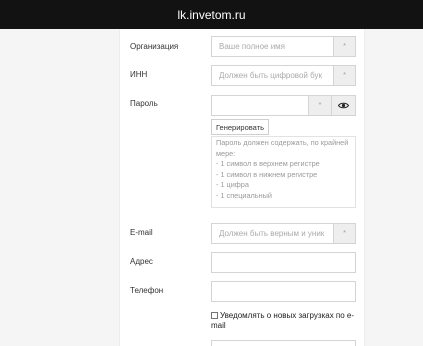  I want to click on email-placeholder: Должен быть верным и уник, so click(272, 233).